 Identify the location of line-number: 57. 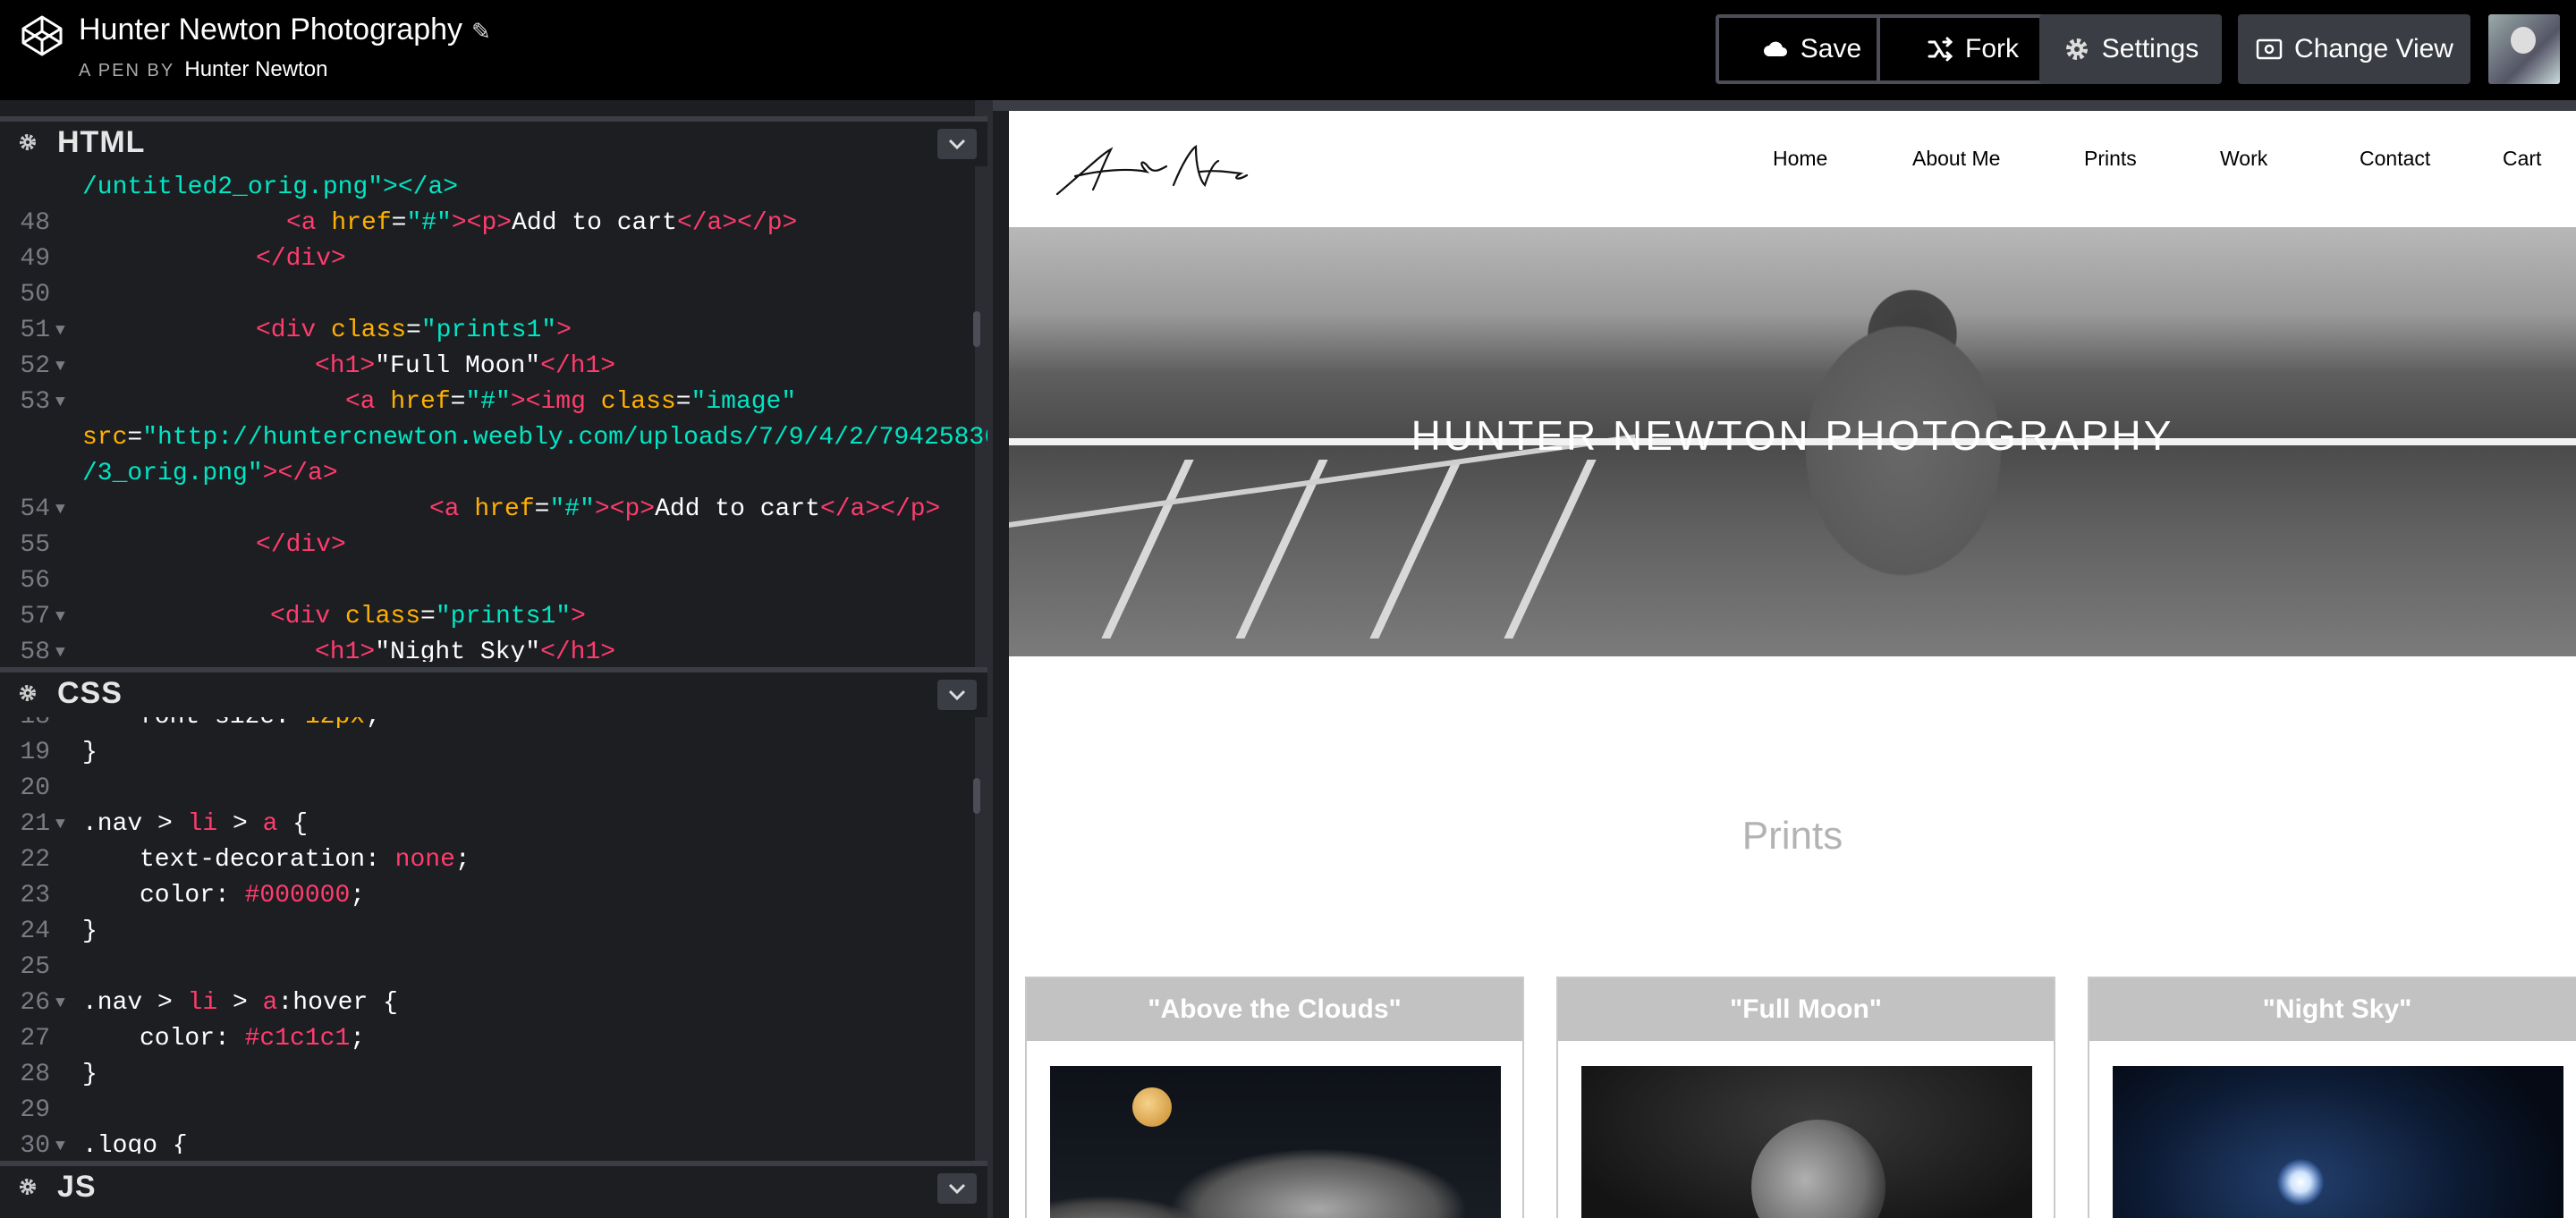
(35, 617).